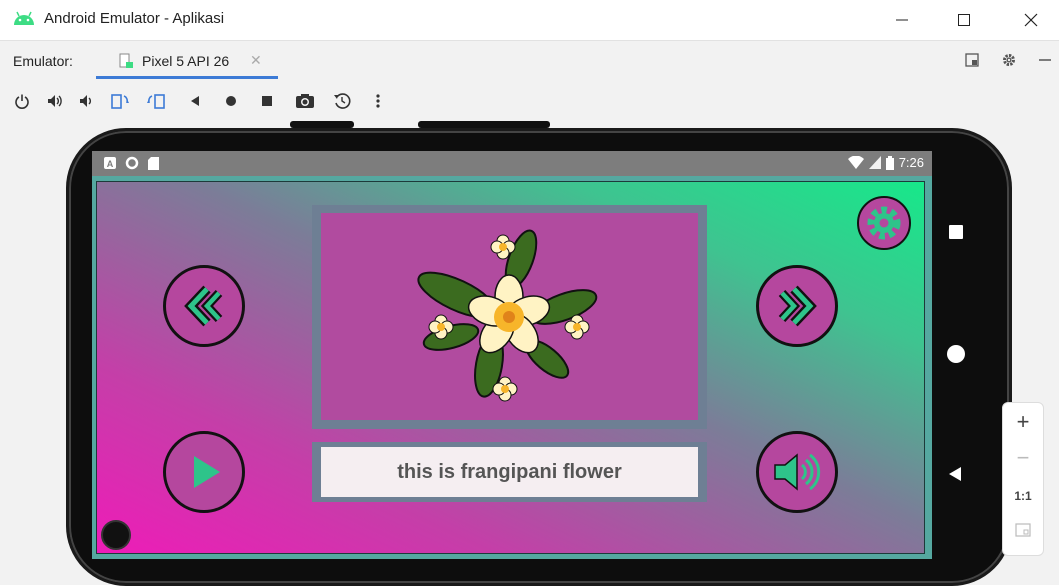 The image size is (1059, 586). I want to click on sync-circle-icon, so click(132, 163).